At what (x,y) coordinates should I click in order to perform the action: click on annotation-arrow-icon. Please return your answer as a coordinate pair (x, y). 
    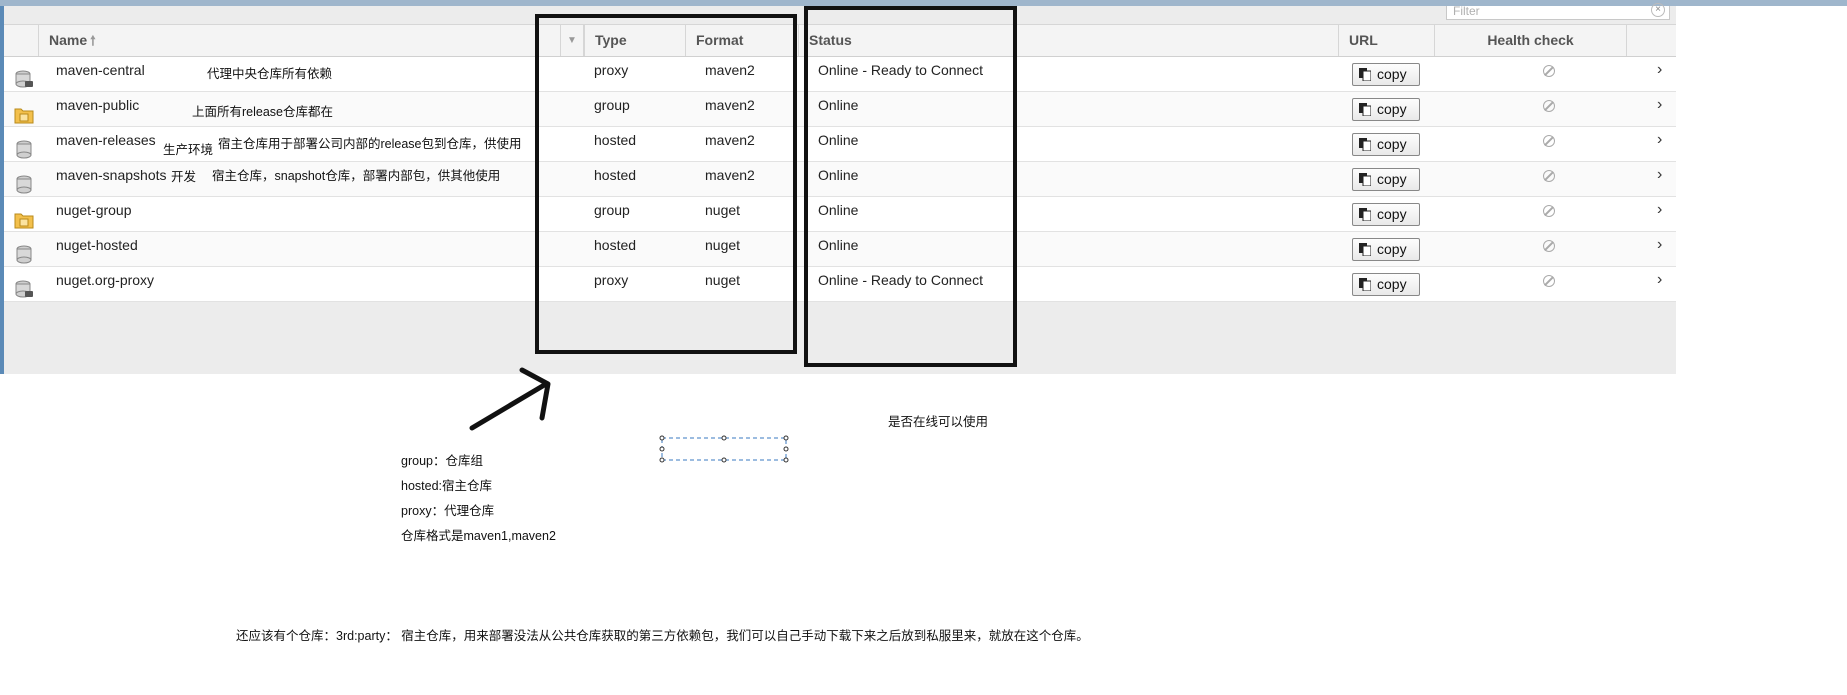
    Looking at the image, I should click on (510, 399).